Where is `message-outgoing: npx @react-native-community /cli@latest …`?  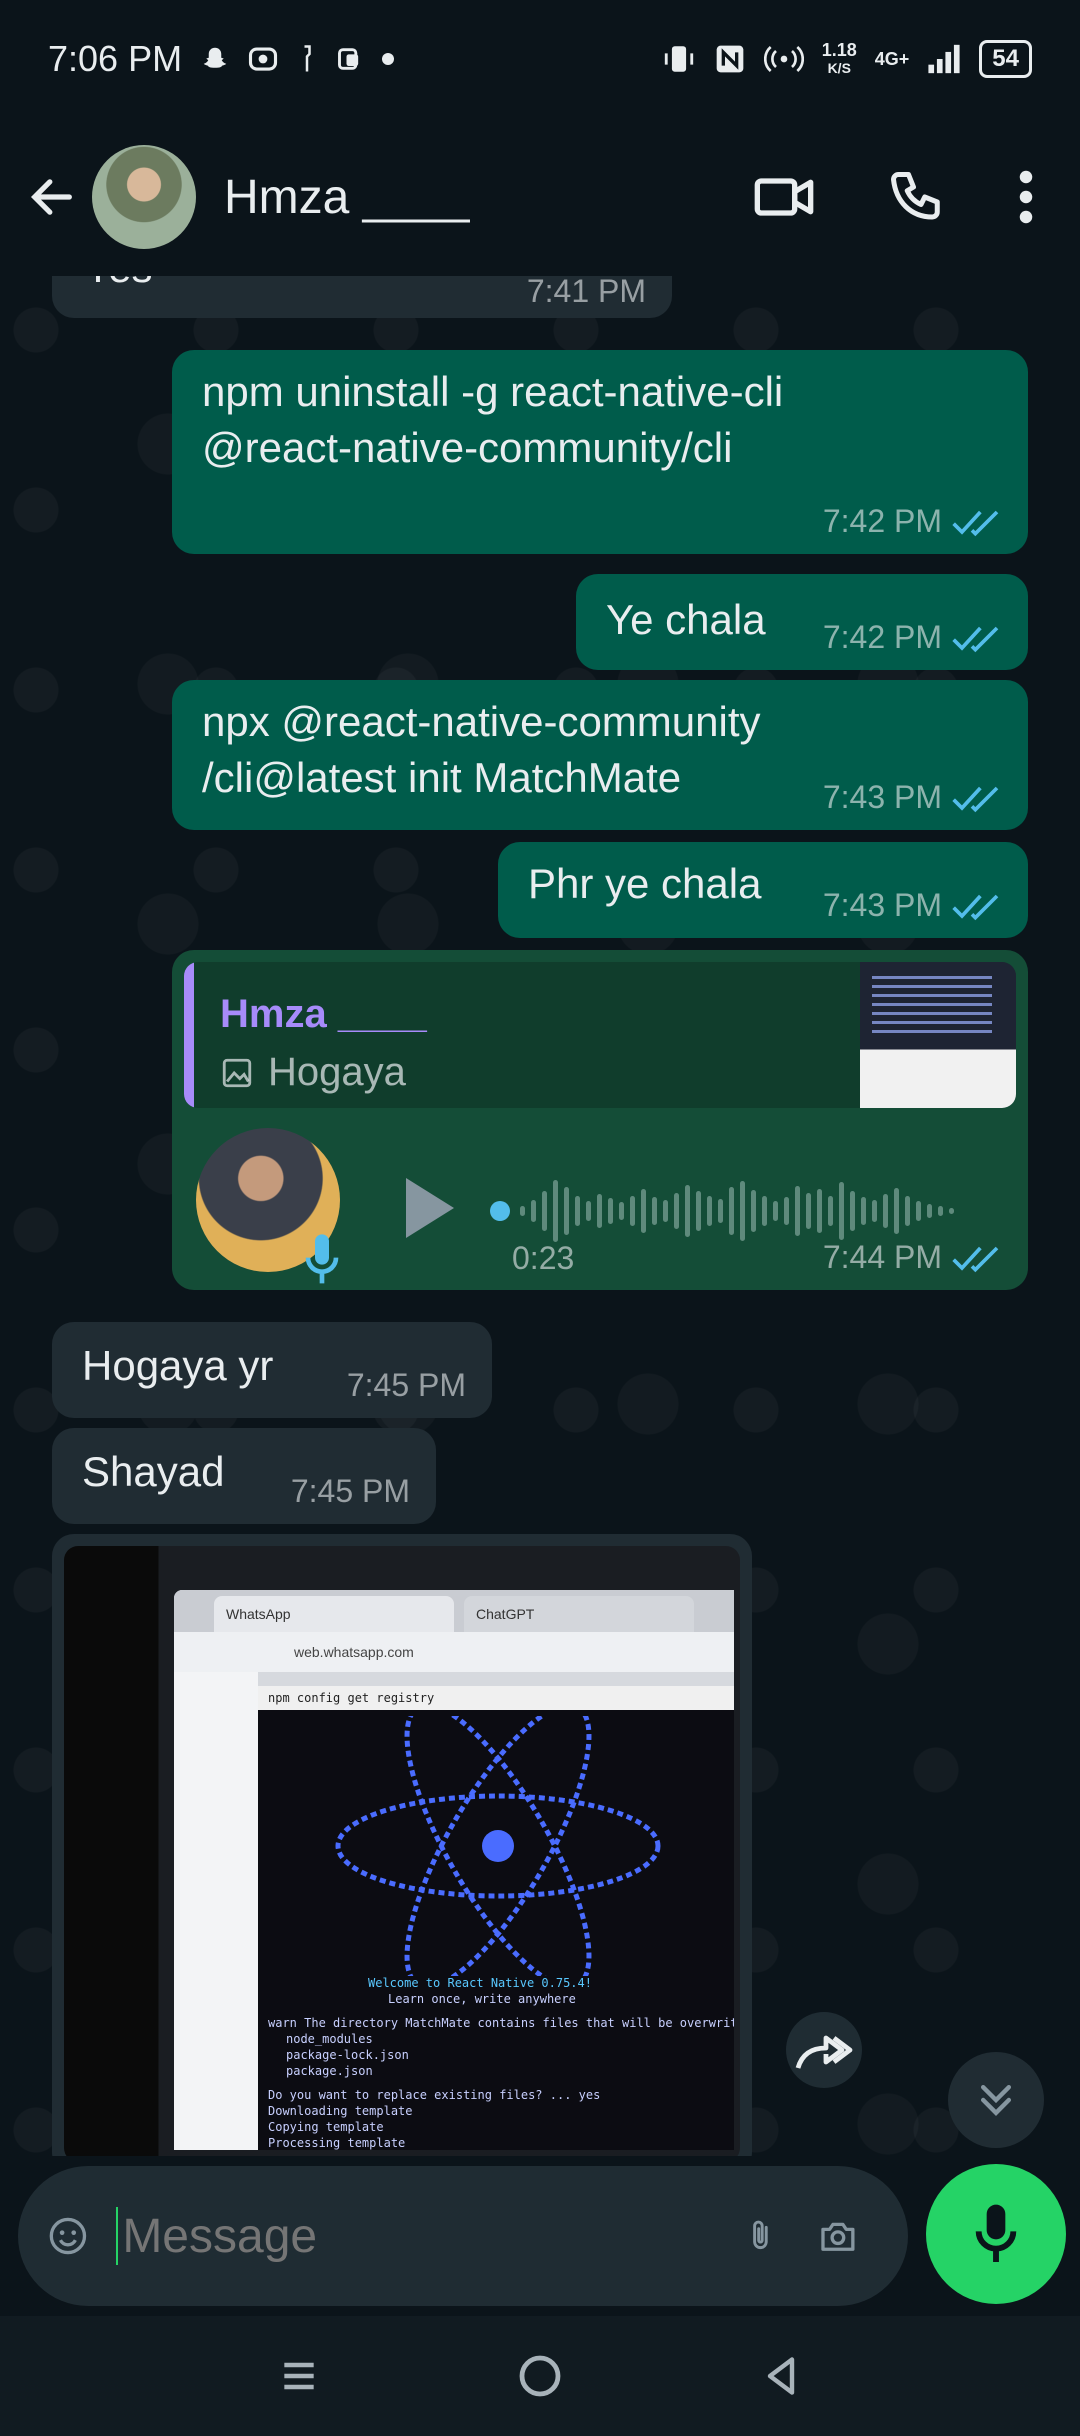
message-outgoing: npx @react-native-community /cli@latest … is located at coordinates (600, 755).